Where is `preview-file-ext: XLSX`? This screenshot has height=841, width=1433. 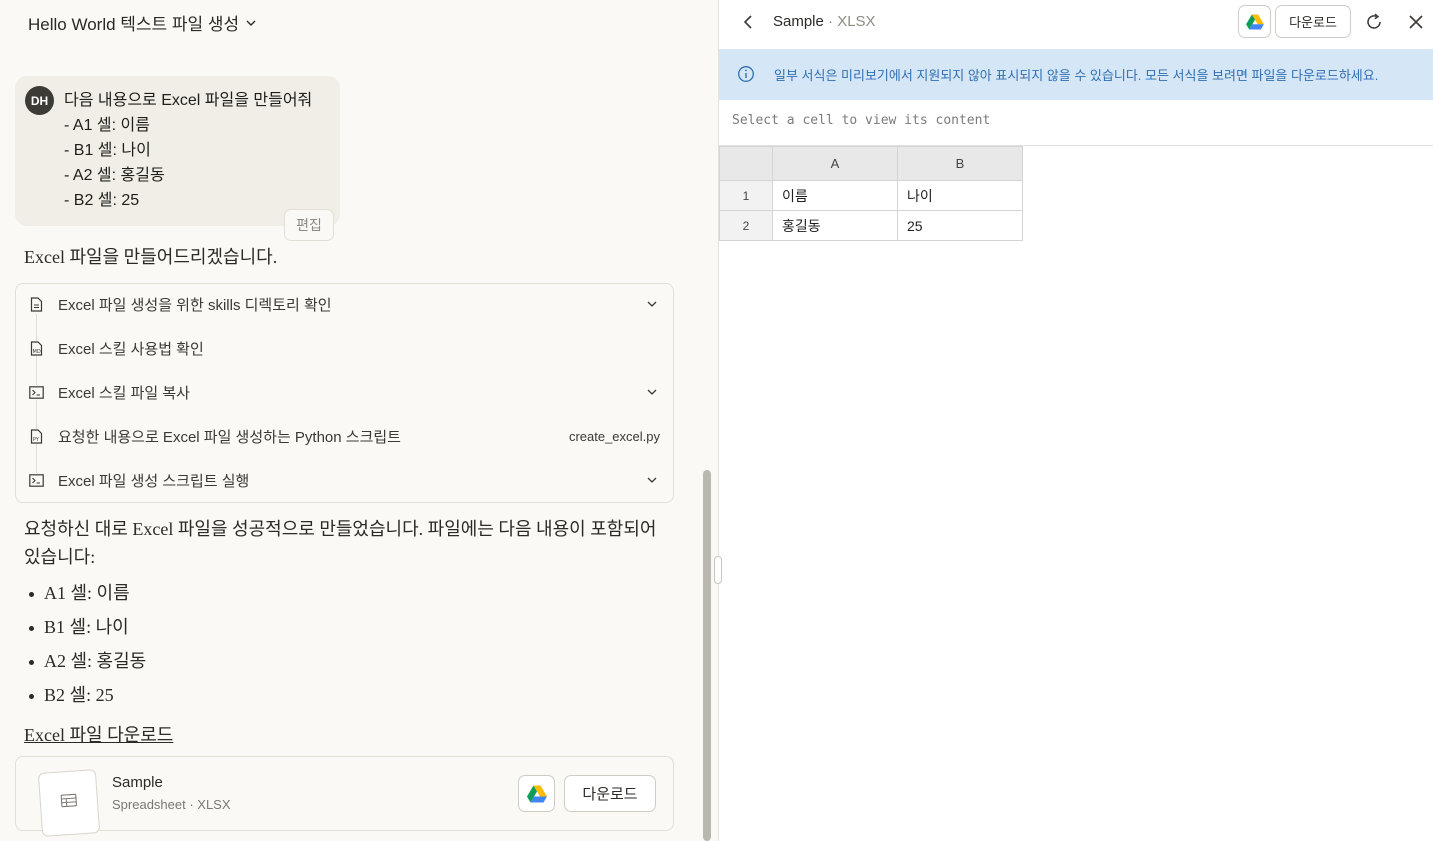
preview-file-ext: XLSX is located at coordinates (856, 21).